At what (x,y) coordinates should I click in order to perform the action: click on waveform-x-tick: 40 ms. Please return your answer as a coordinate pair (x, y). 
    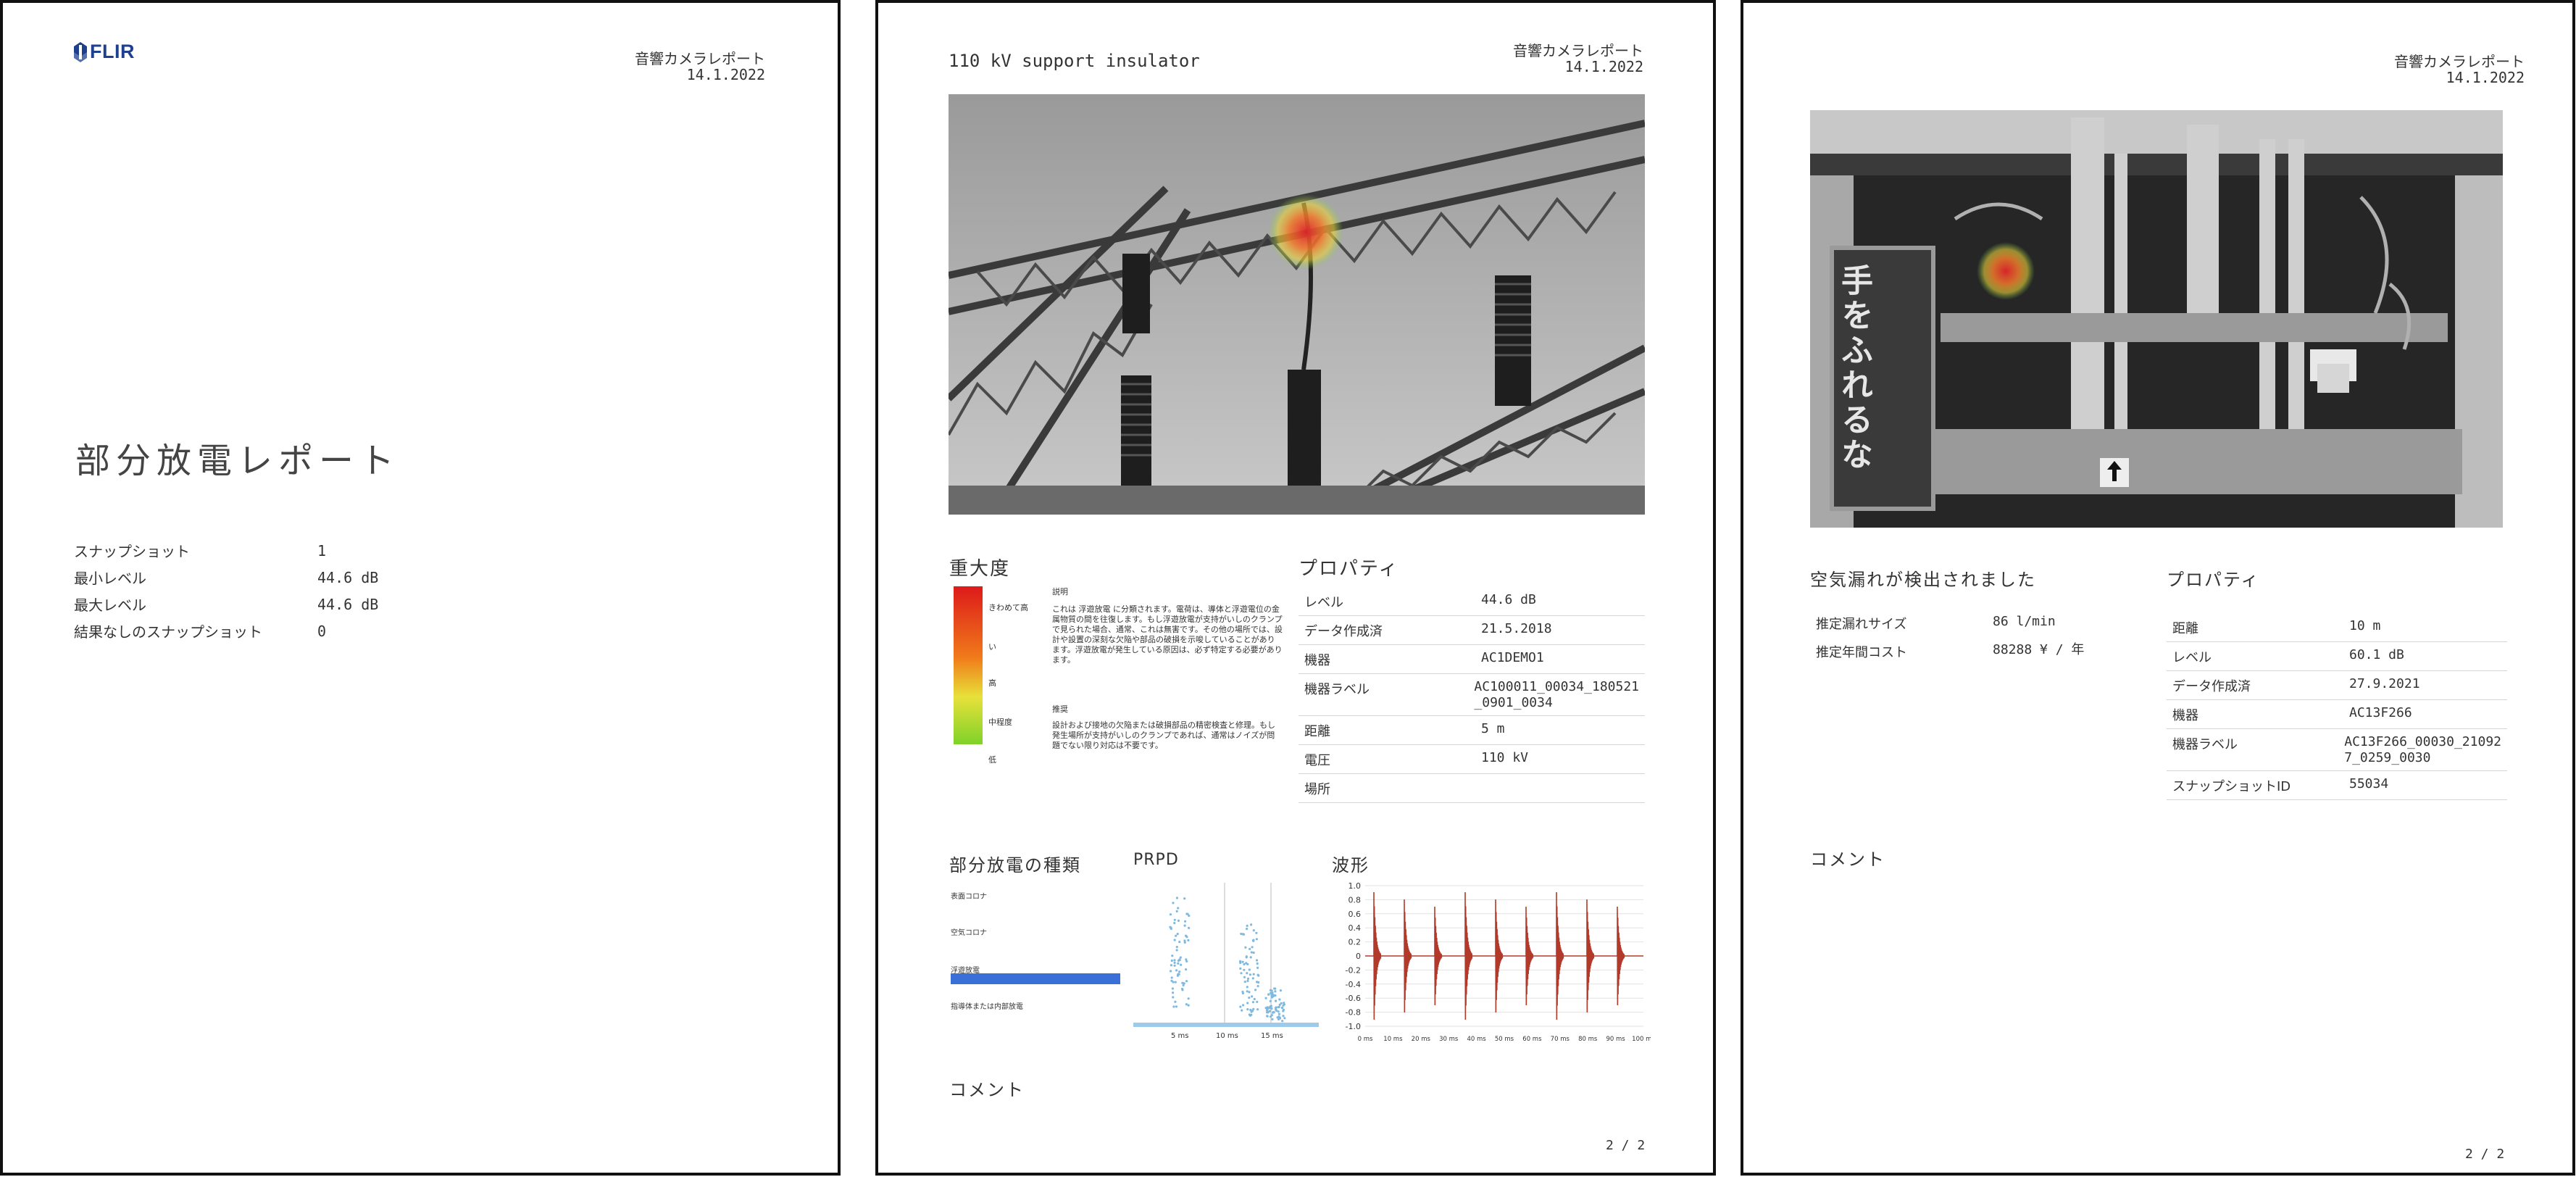
    Looking at the image, I should click on (1476, 1039).